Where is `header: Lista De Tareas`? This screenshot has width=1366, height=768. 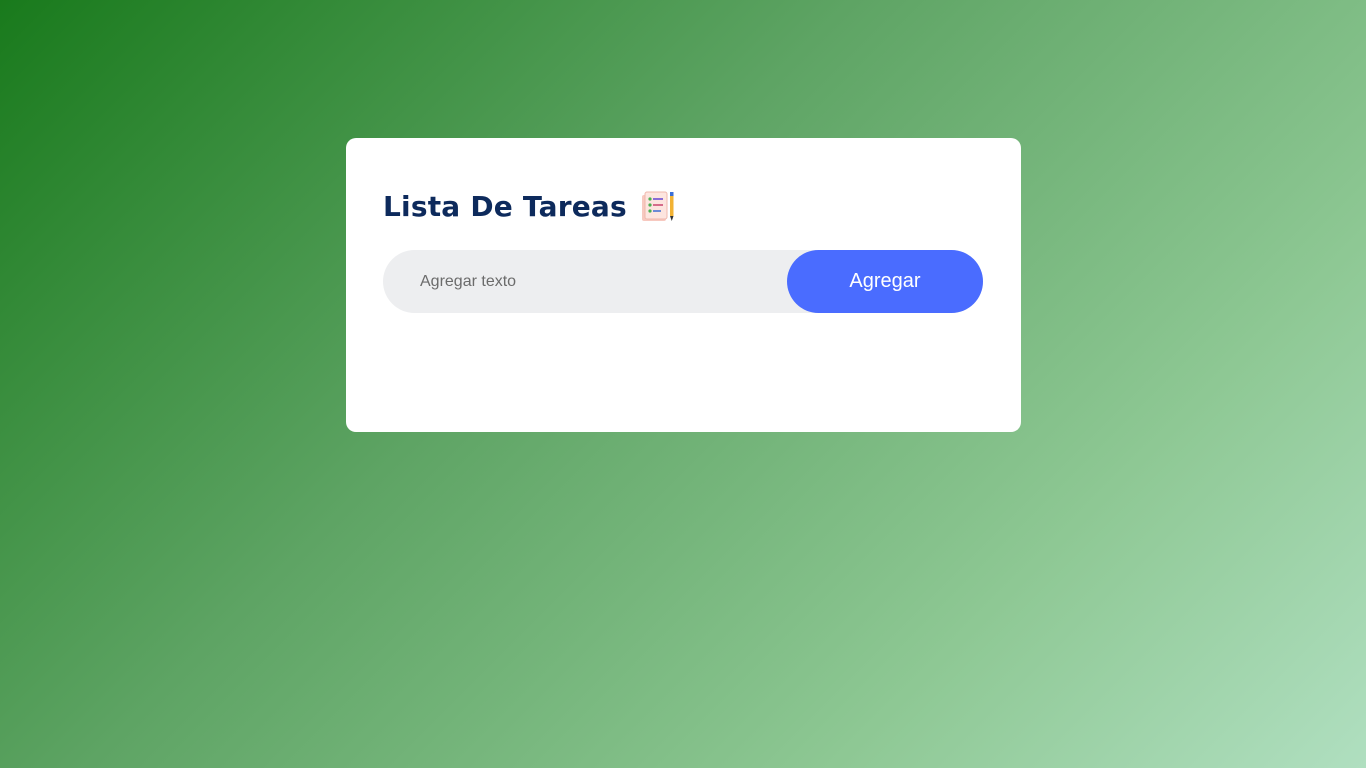 header: Lista De Tareas is located at coordinates (529, 206).